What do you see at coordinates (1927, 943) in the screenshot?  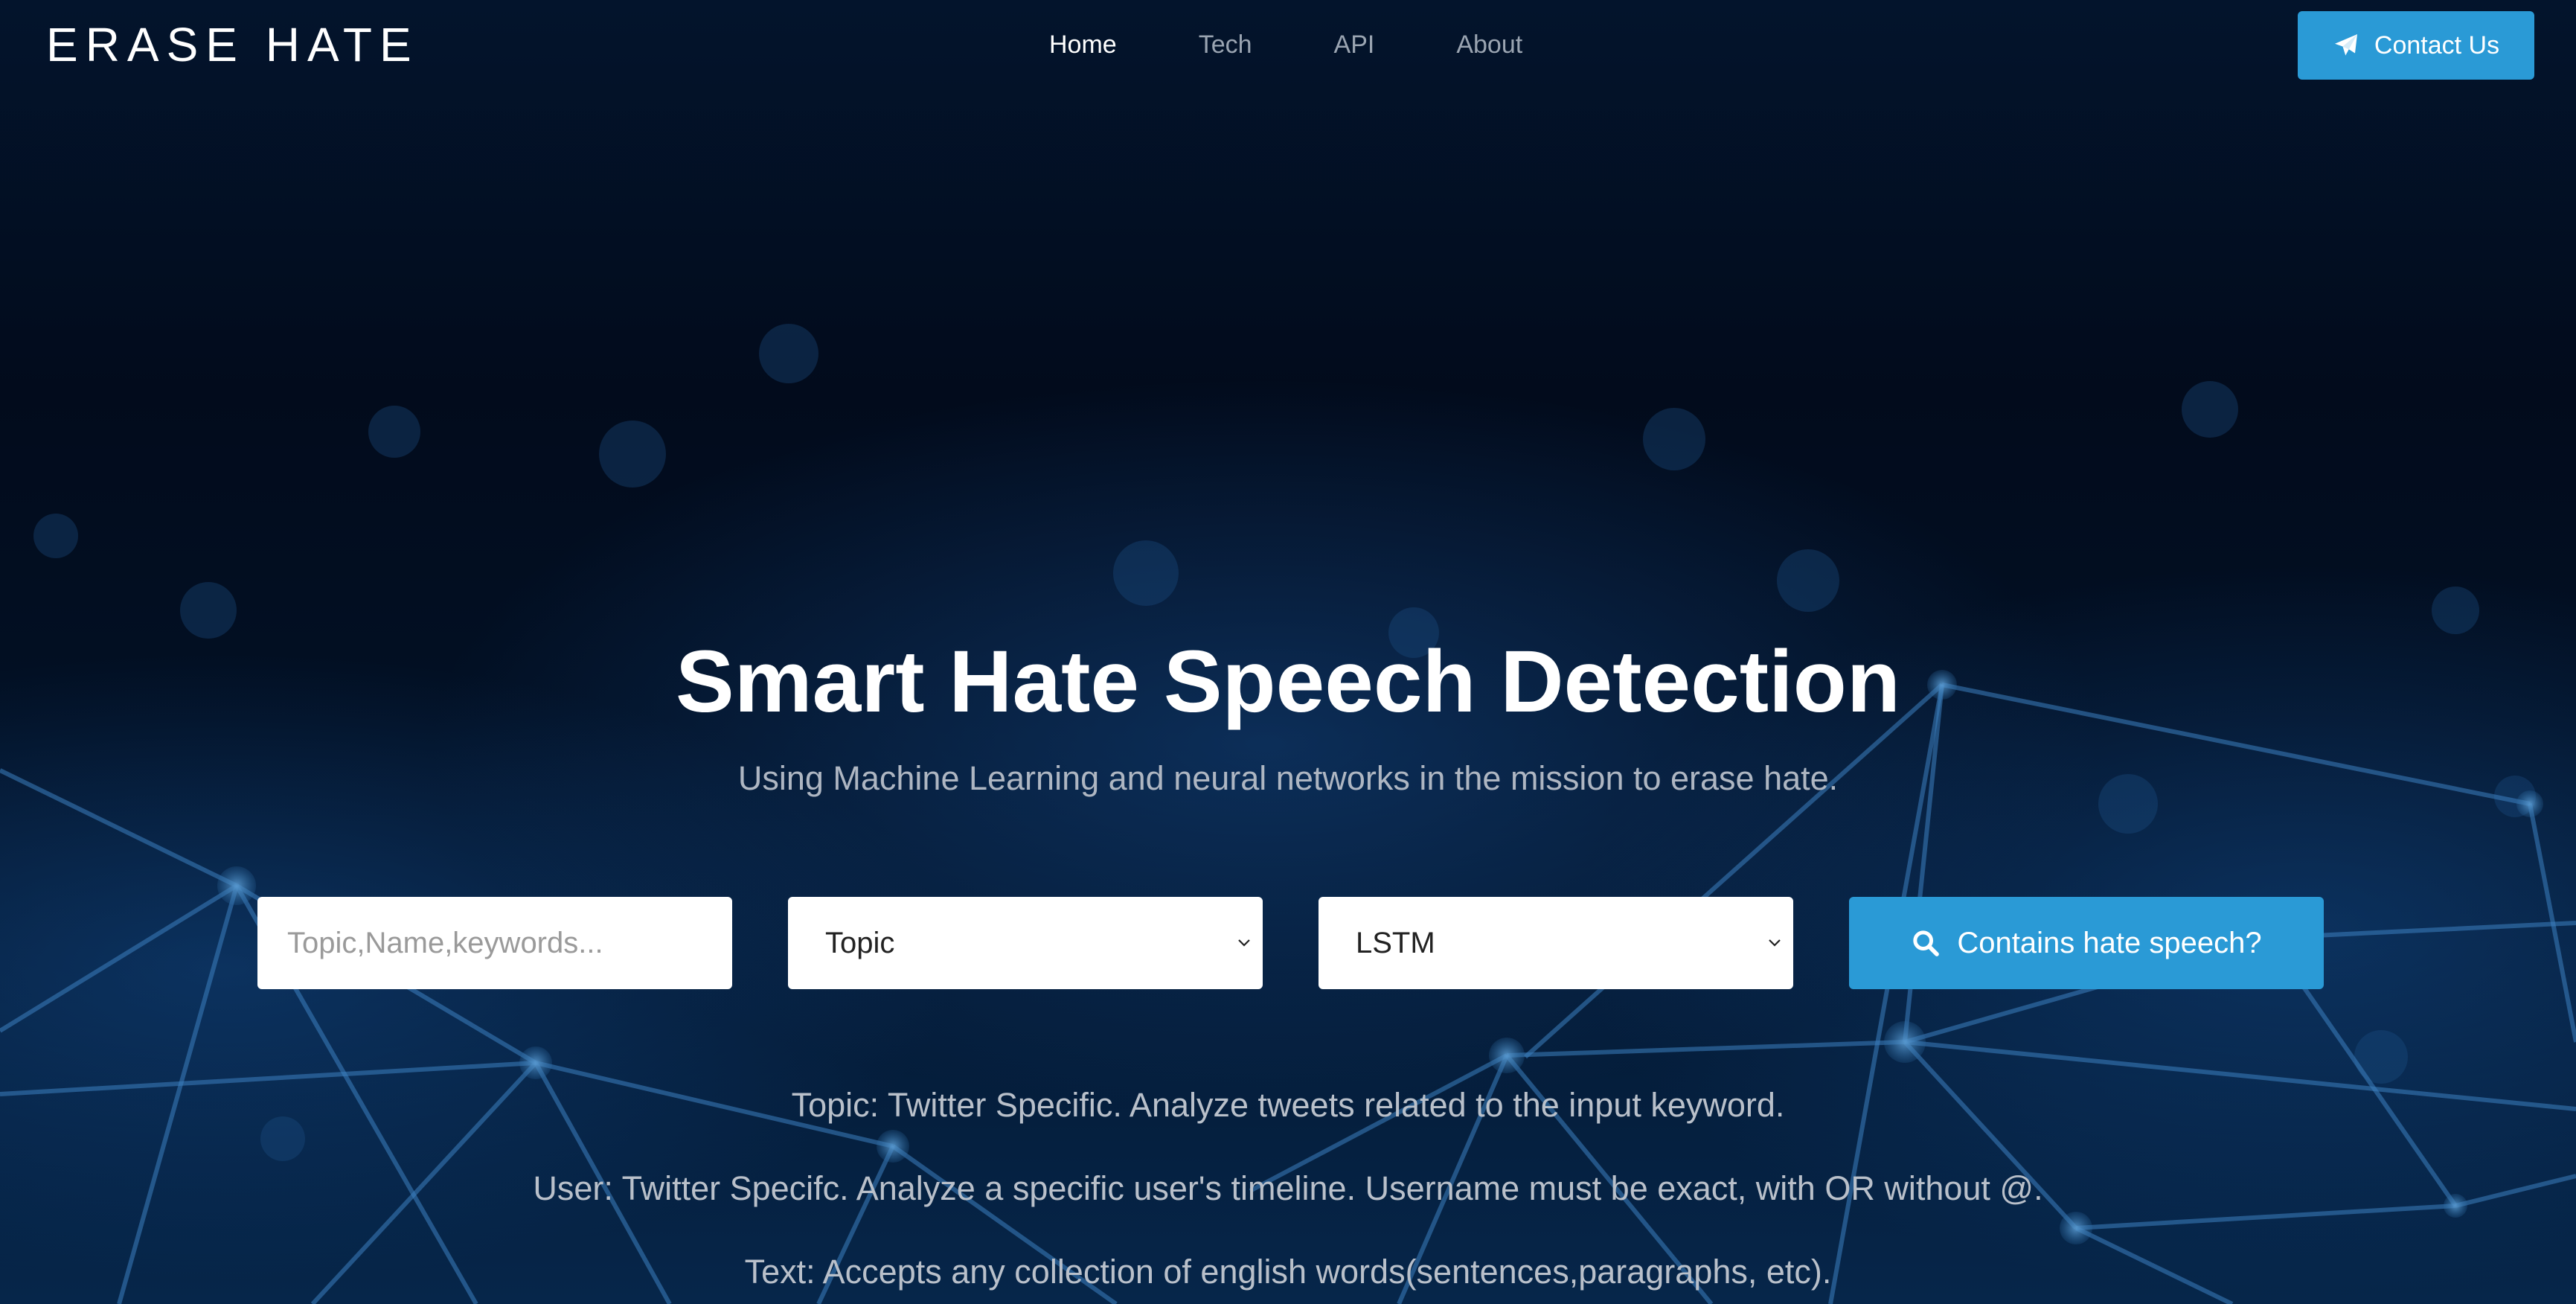 I see `search-icon` at bounding box center [1927, 943].